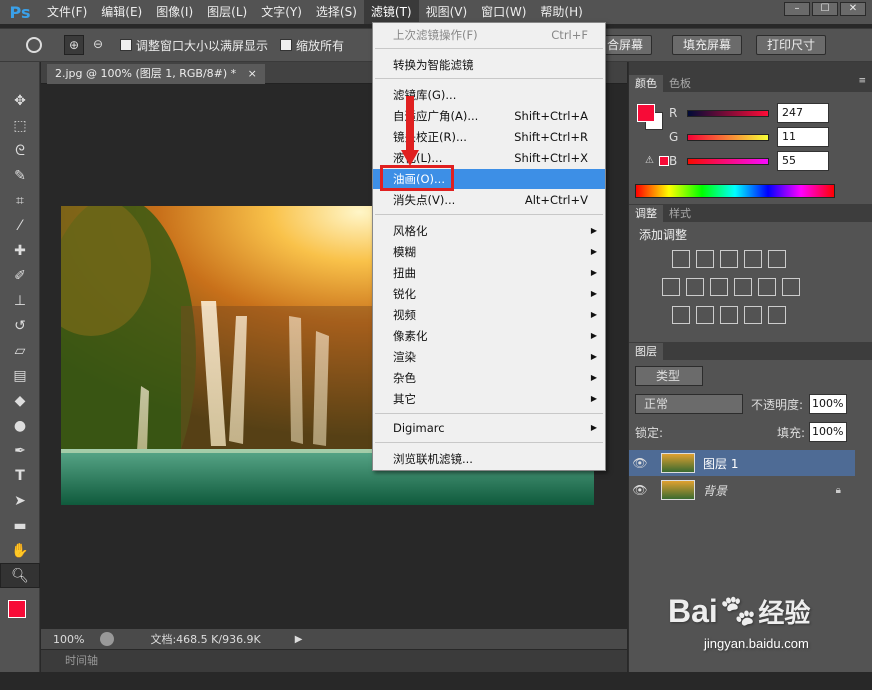 The height and width of the screenshot is (690, 872). What do you see at coordinates (20, 100) in the screenshot?
I see `move-tool-icon: ✥` at bounding box center [20, 100].